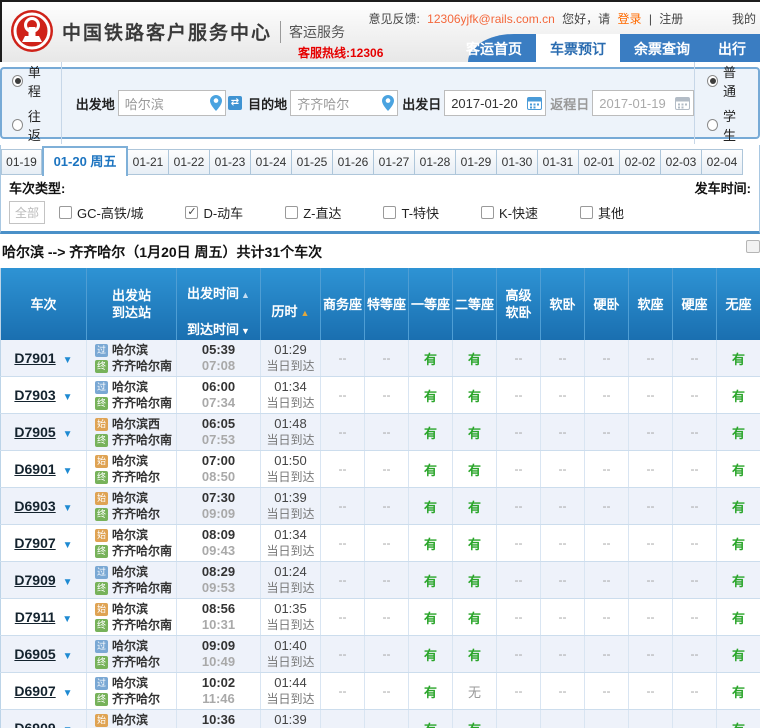  What do you see at coordinates (189, 162) in the screenshot?
I see `date-tab-01-22: 01-22` at bounding box center [189, 162].